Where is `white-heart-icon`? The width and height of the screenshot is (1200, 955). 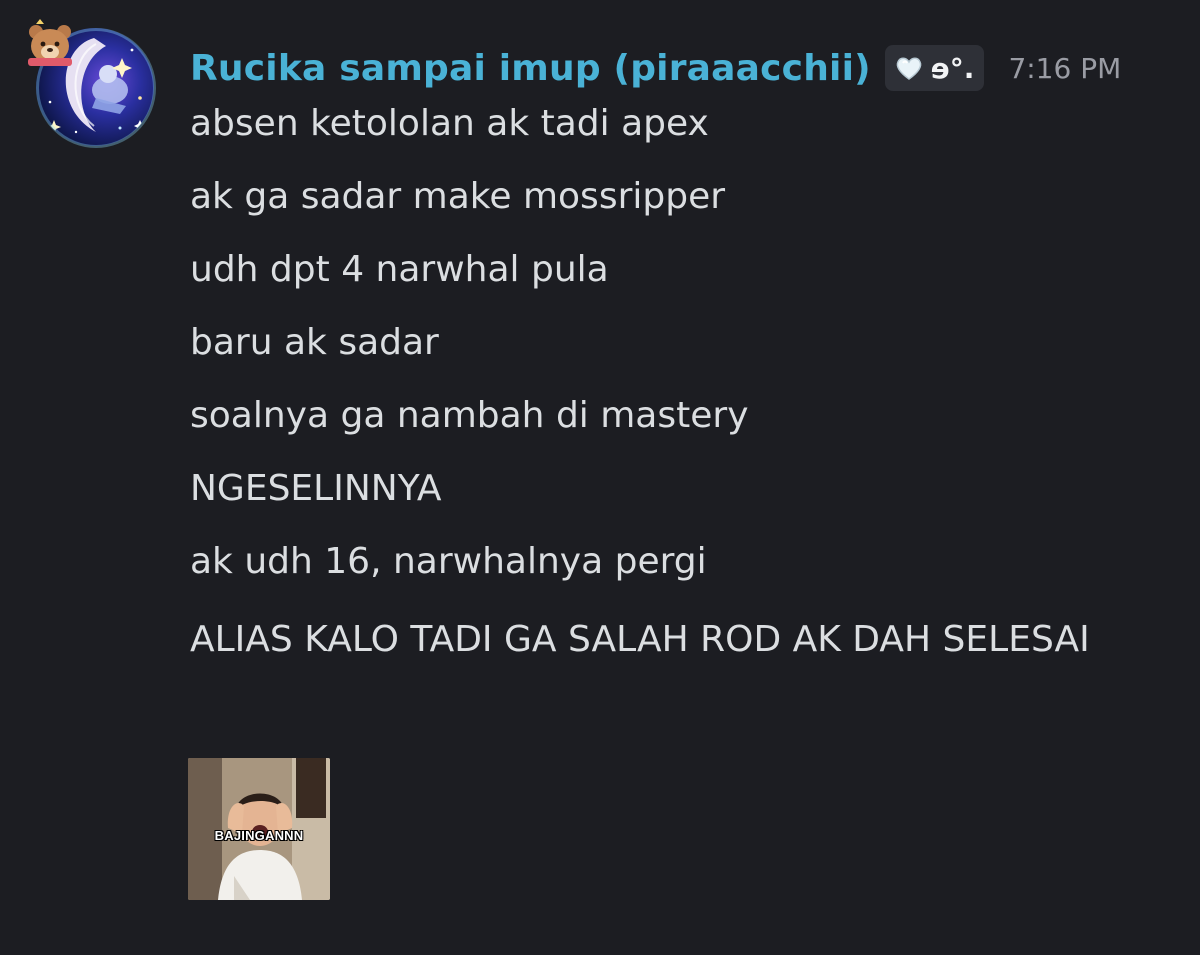 white-heart-icon is located at coordinates (909, 68).